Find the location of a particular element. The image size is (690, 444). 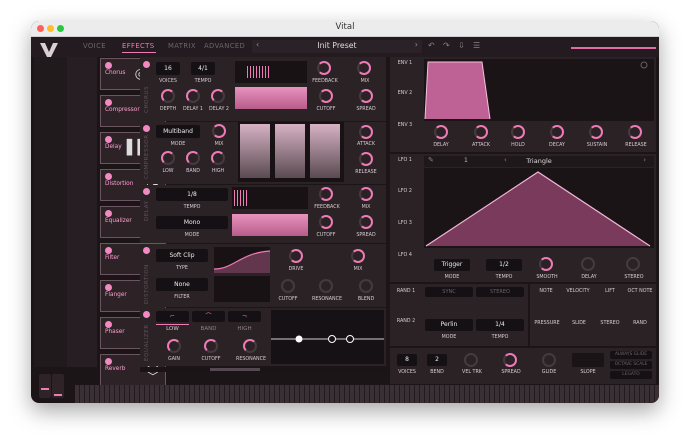

distortion-mix-knob is located at coordinates (358, 256).